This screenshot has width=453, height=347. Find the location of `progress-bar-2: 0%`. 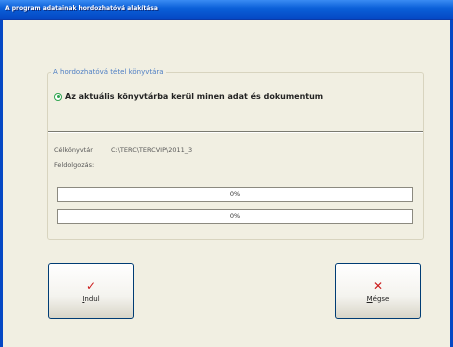

progress-bar-2: 0% is located at coordinates (235, 216).